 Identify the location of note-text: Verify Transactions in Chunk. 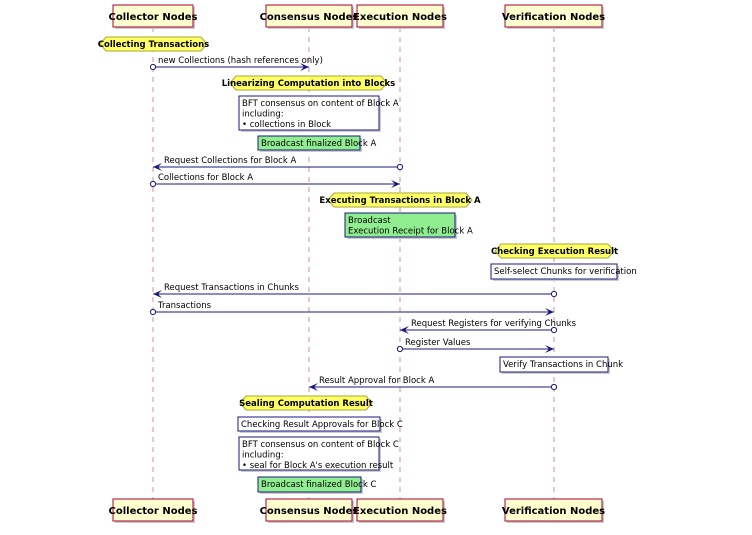
(563, 365).